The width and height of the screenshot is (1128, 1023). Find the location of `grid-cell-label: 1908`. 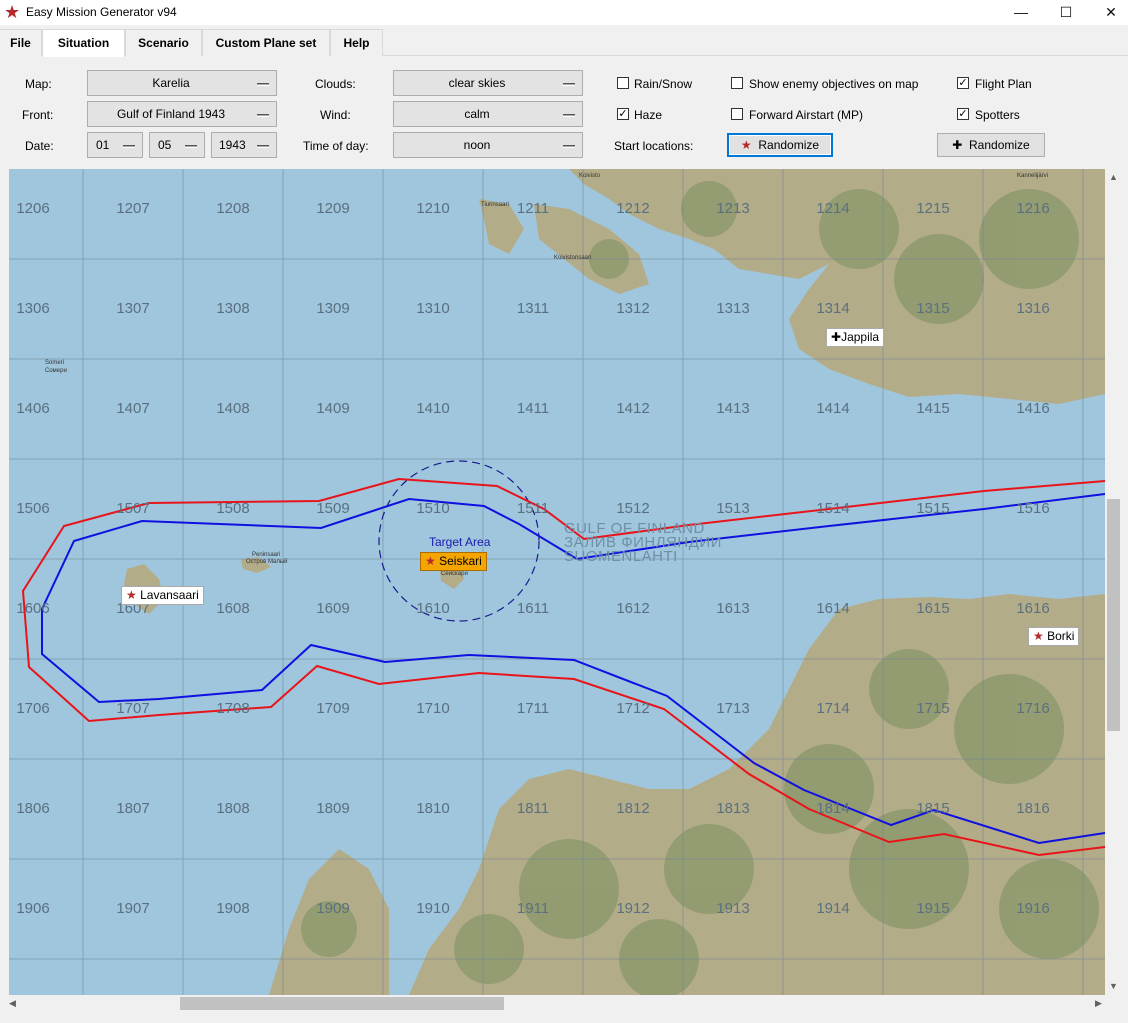

grid-cell-label: 1908 is located at coordinates (233, 908).